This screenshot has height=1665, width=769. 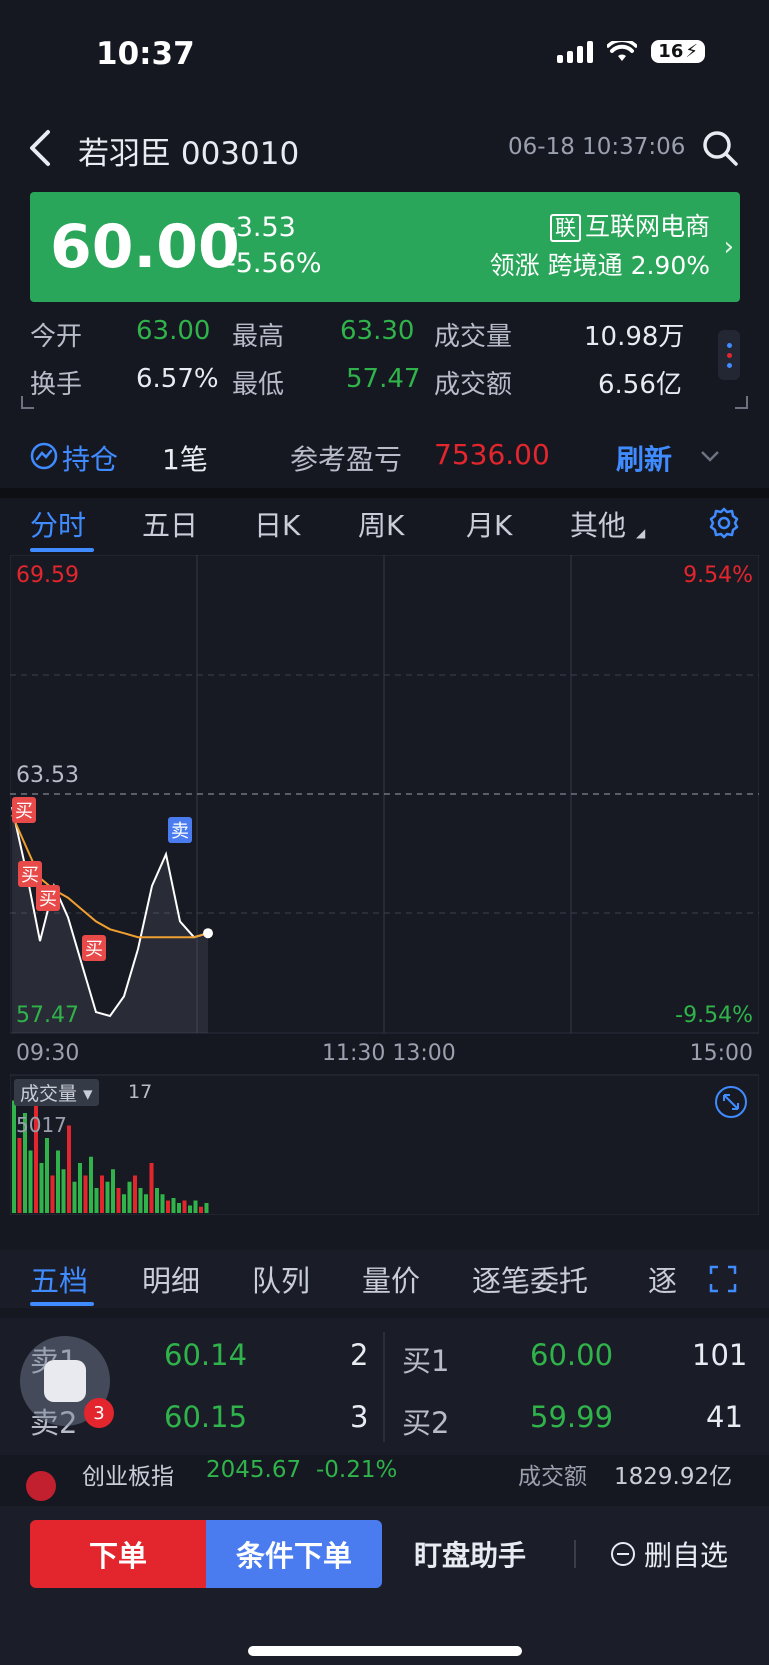 I want to click on tab-weekly-k: 周K, so click(x=381, y=524).